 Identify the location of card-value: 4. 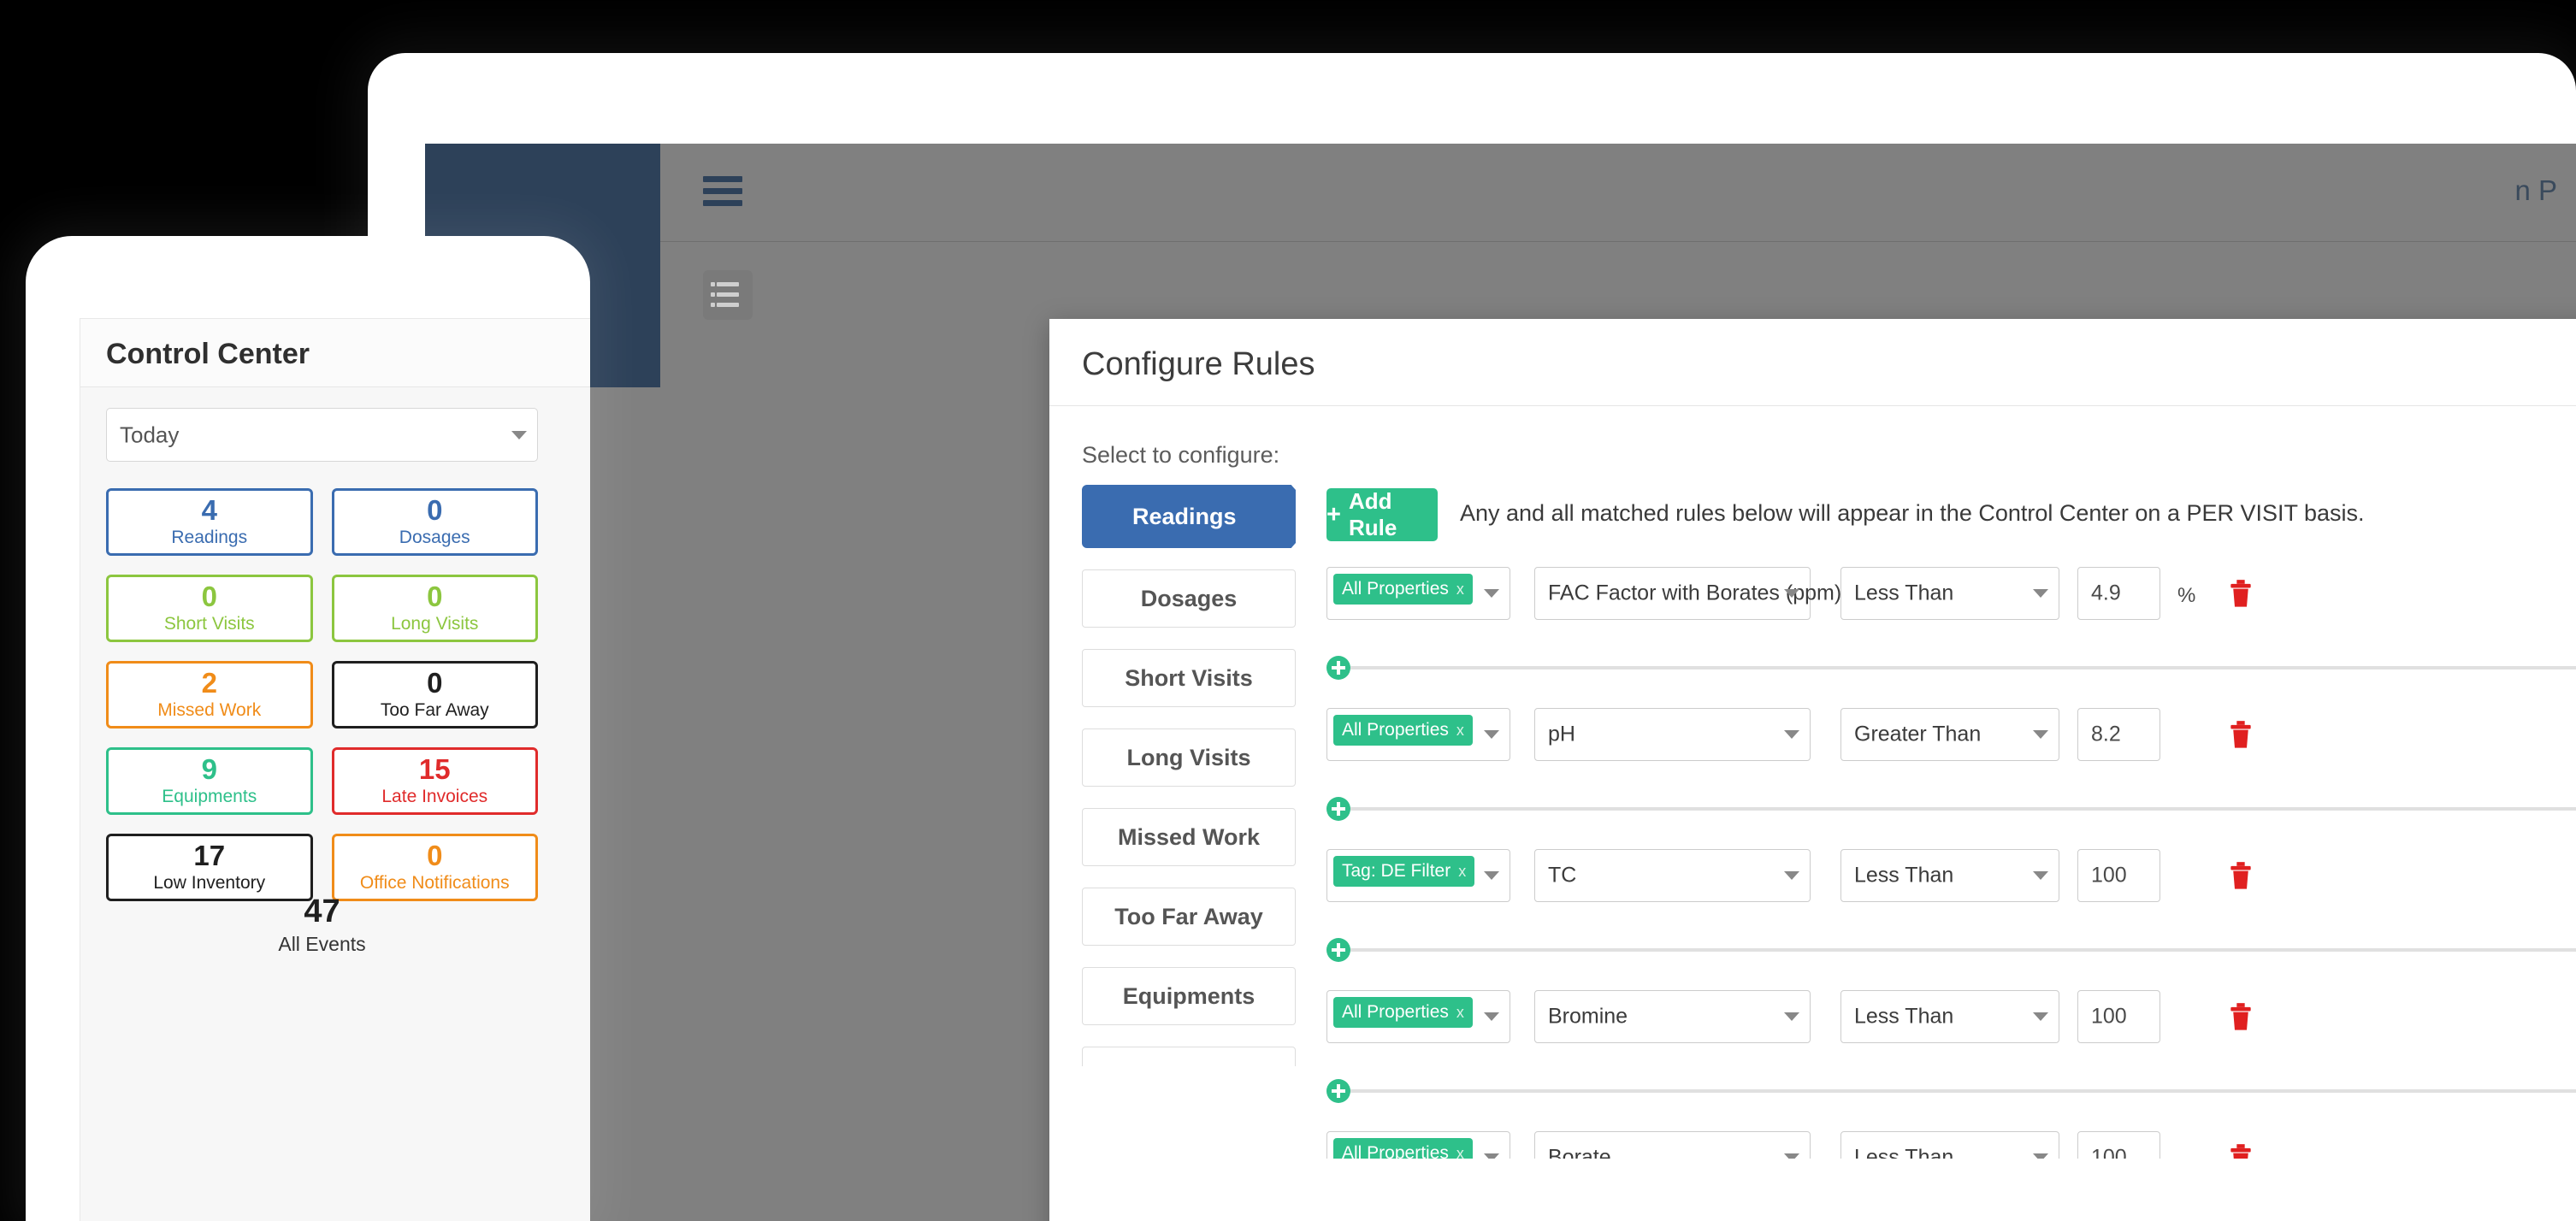
(209, 510).